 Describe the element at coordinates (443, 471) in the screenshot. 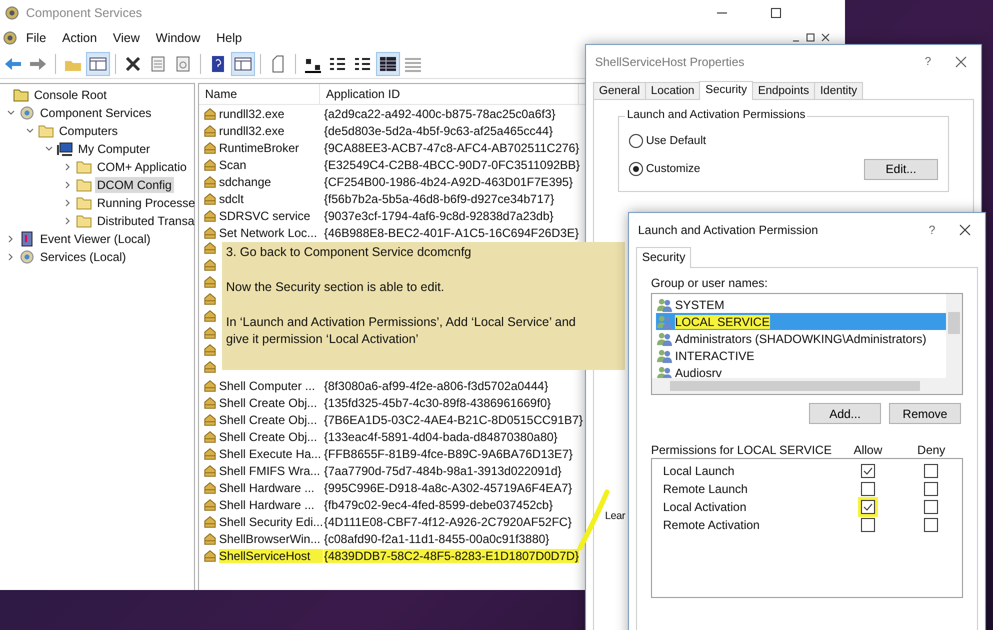

I see `app-id-cell: {7aa7790d-75d7-484b-98a1-3913d022091d}` at that location.